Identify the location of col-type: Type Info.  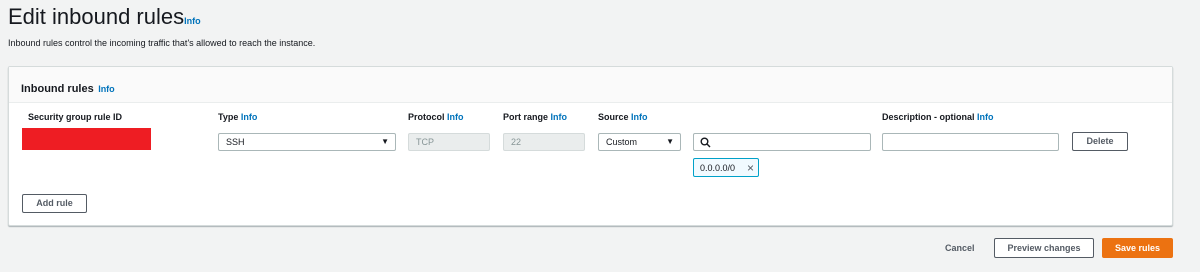
(237, 117).